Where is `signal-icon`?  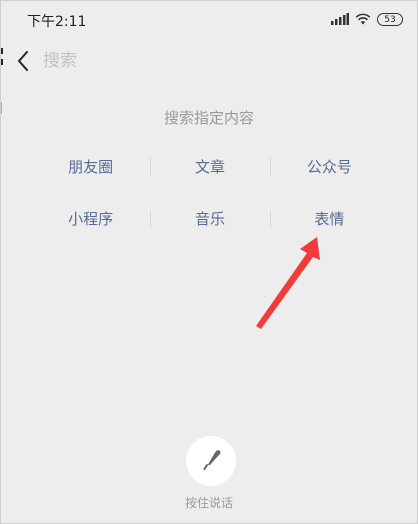
signal-icon is located at coordinates (340, 19).